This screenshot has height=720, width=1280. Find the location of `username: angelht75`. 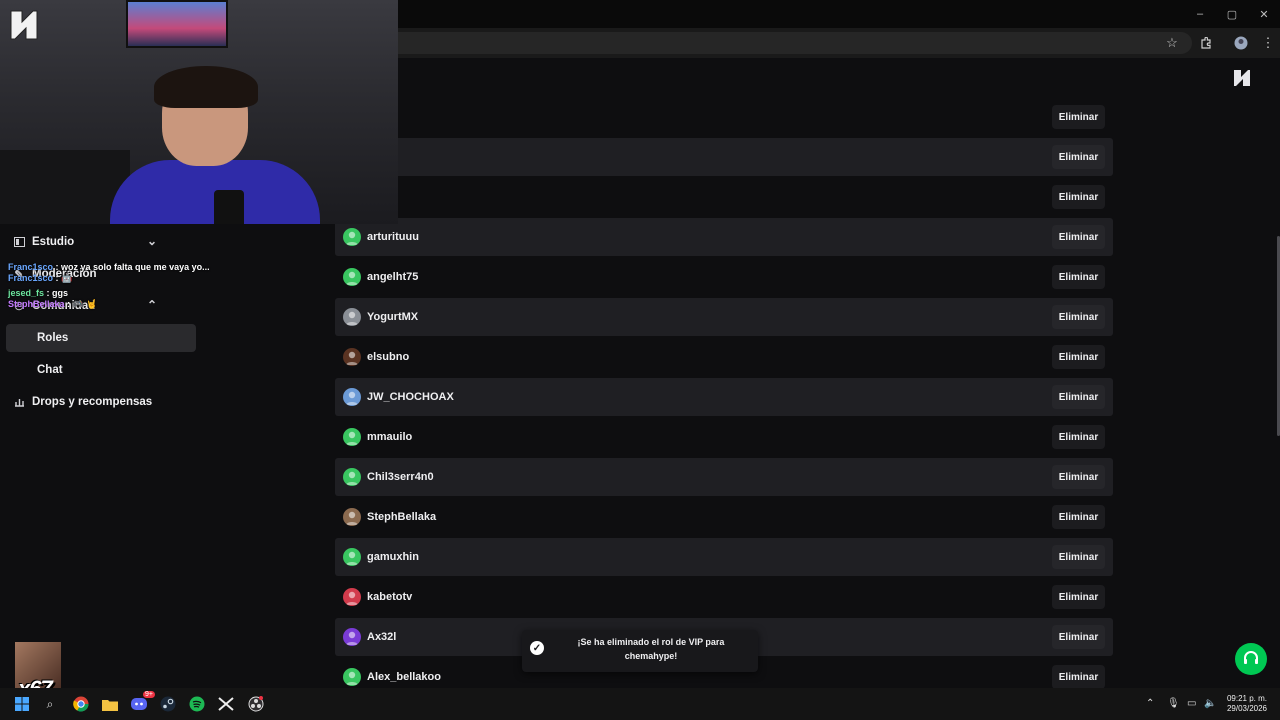

username: angelht75 is located at coordinates (392, 277).